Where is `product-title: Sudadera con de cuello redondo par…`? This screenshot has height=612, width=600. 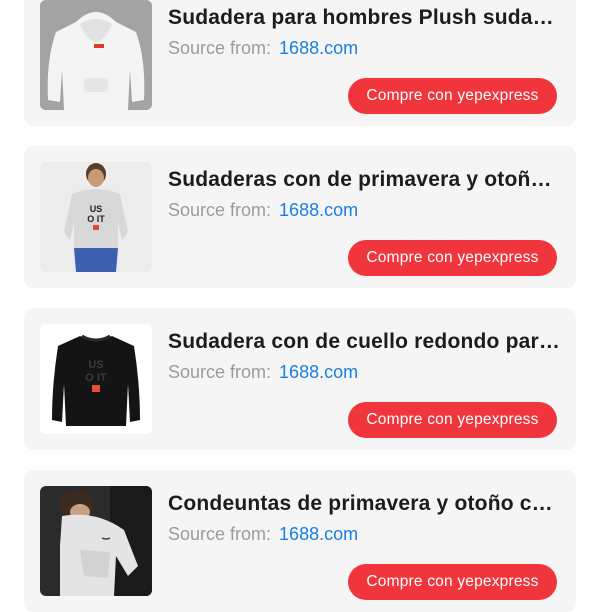 product-title: Sudadera con de cuello redondo par… is located at coordinates (364, 342).